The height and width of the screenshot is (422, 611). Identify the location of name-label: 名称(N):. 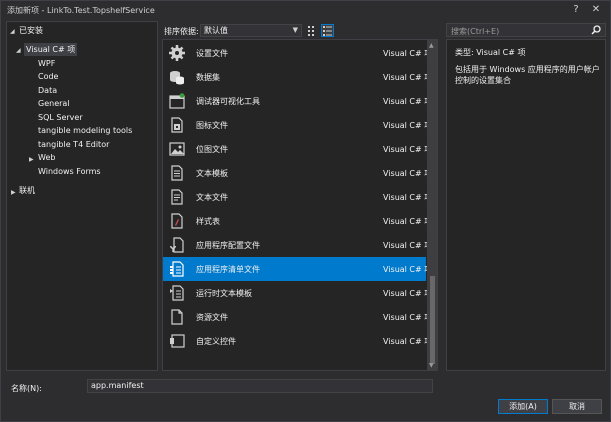
(26, 388).